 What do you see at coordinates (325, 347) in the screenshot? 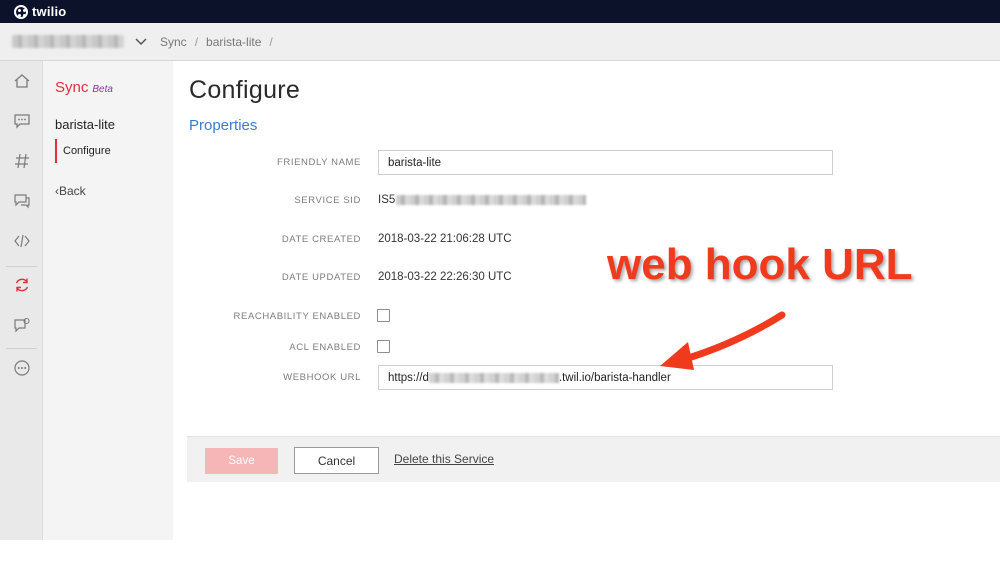
I see `acl-label: ACL ENABLED` at bounding box center [325, 347].